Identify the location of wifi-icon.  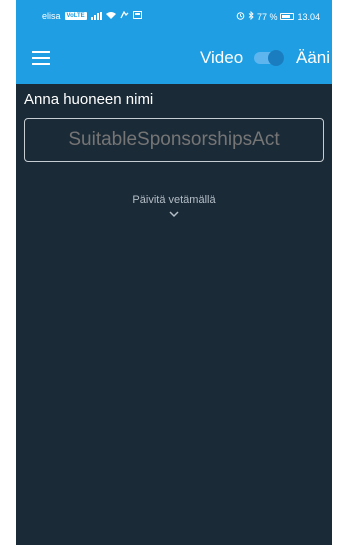
(110, 16).